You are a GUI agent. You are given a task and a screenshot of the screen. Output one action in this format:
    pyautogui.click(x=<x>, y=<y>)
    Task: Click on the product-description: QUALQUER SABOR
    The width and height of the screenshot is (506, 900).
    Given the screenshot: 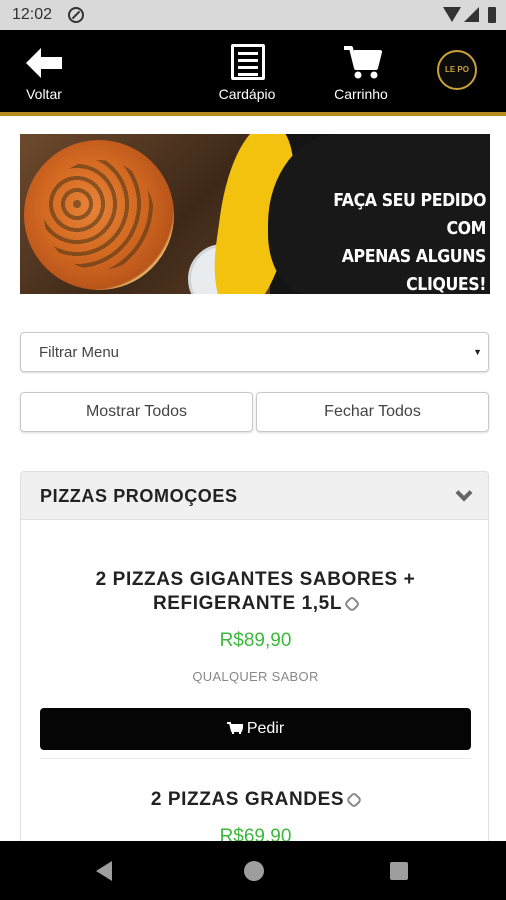 What is the action you would take?
    pyautogui.click(x=255, y=676)
    